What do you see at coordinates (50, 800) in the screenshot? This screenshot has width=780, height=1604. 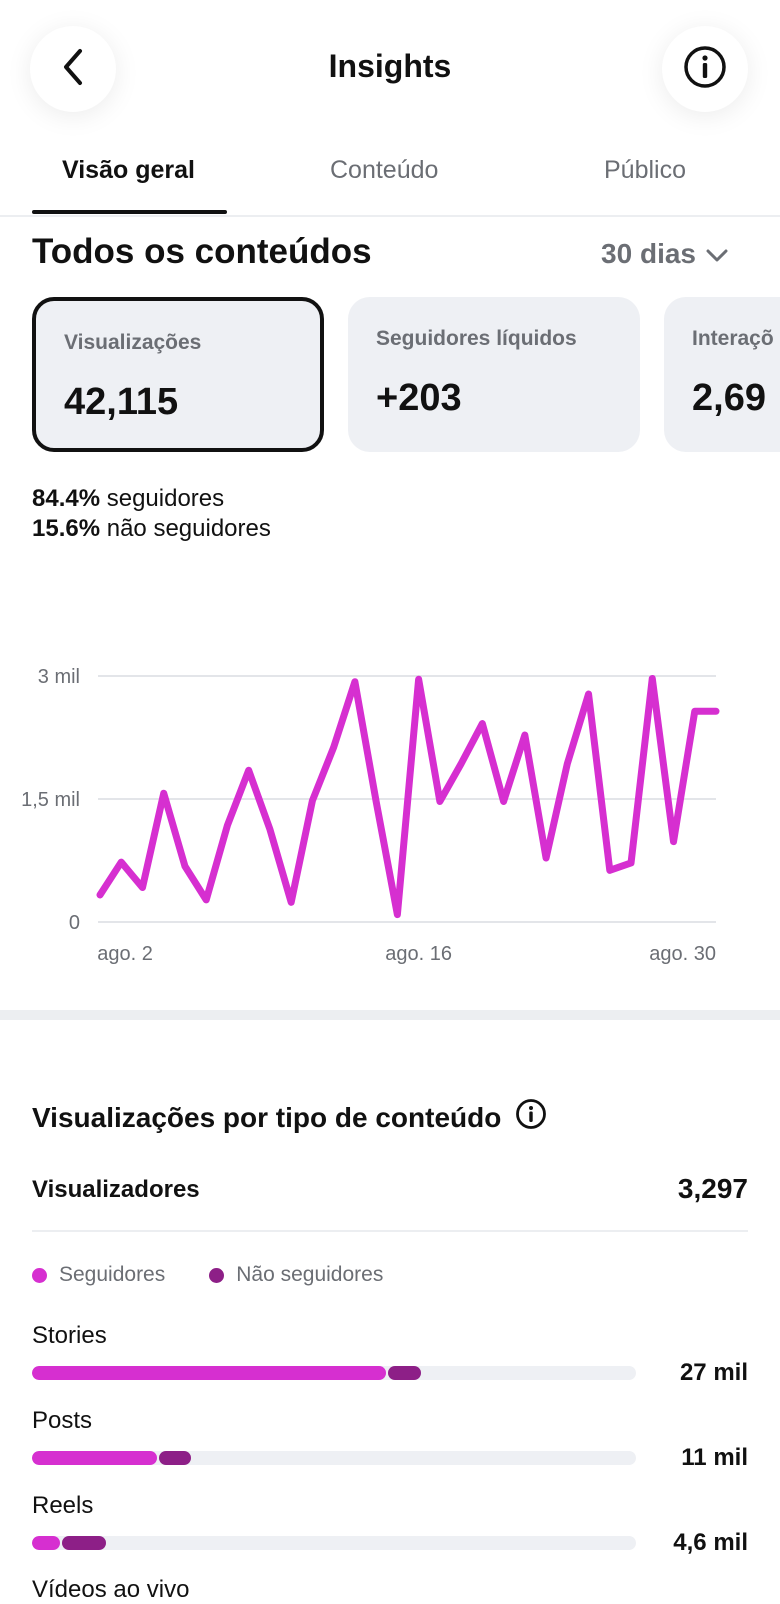 I see `y-tick-label: 1,5 mil` at bounding box center [50, 800].